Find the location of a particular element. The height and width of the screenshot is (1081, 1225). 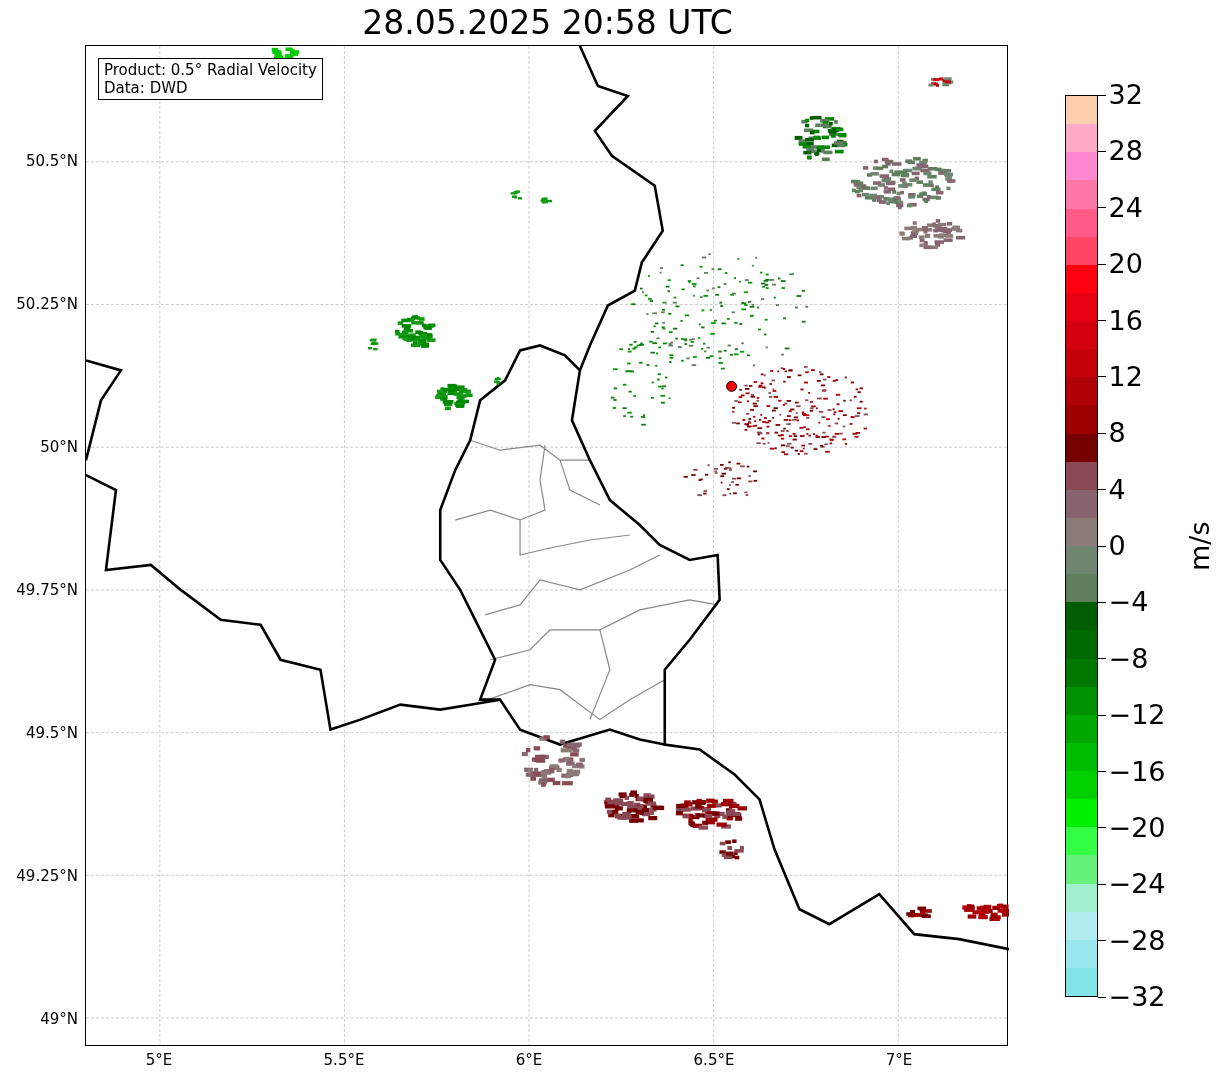

colorbar-tick-label: −20 is located at coordinates (1137, 827).